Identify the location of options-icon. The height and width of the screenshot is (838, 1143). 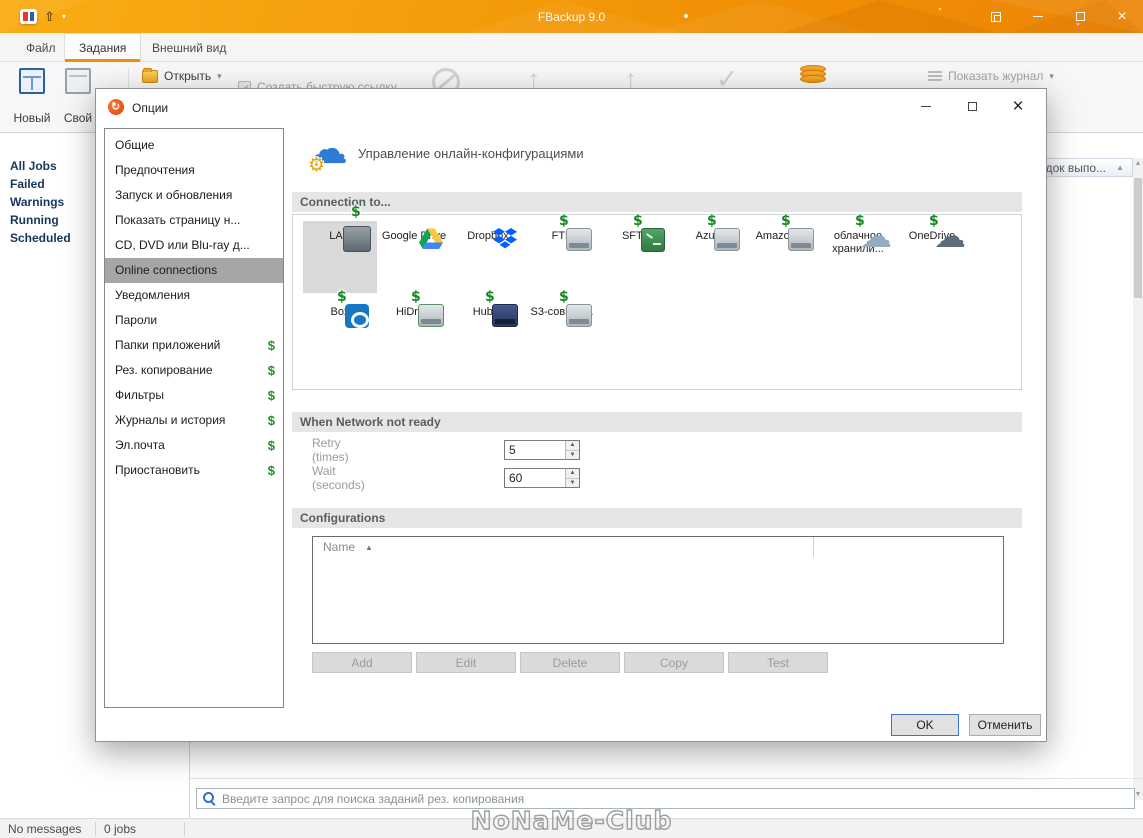
(116, 107).